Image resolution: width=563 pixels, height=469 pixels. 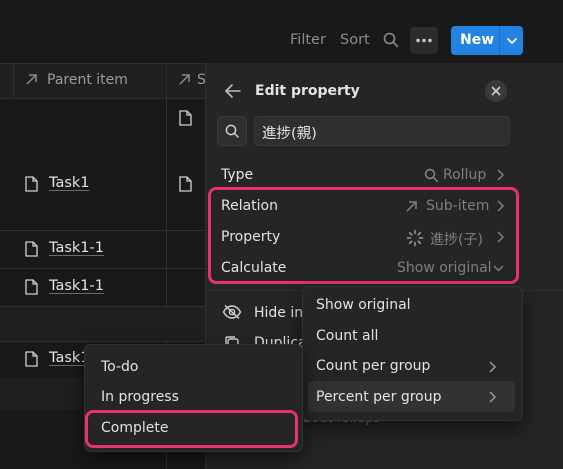 I want to click on group-row, so click(x=102, y=324).